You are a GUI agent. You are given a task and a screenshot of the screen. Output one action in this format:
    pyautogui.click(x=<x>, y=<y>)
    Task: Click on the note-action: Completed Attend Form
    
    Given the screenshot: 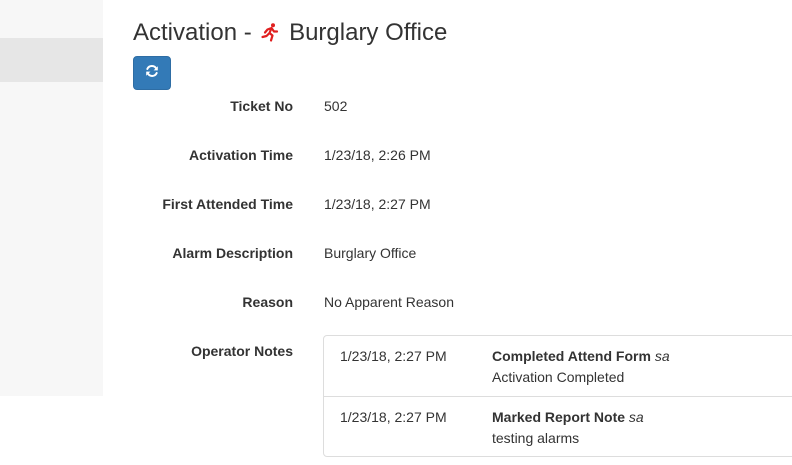 What is the action you would take?
    pyautogui.click(x=571, y=356)
    